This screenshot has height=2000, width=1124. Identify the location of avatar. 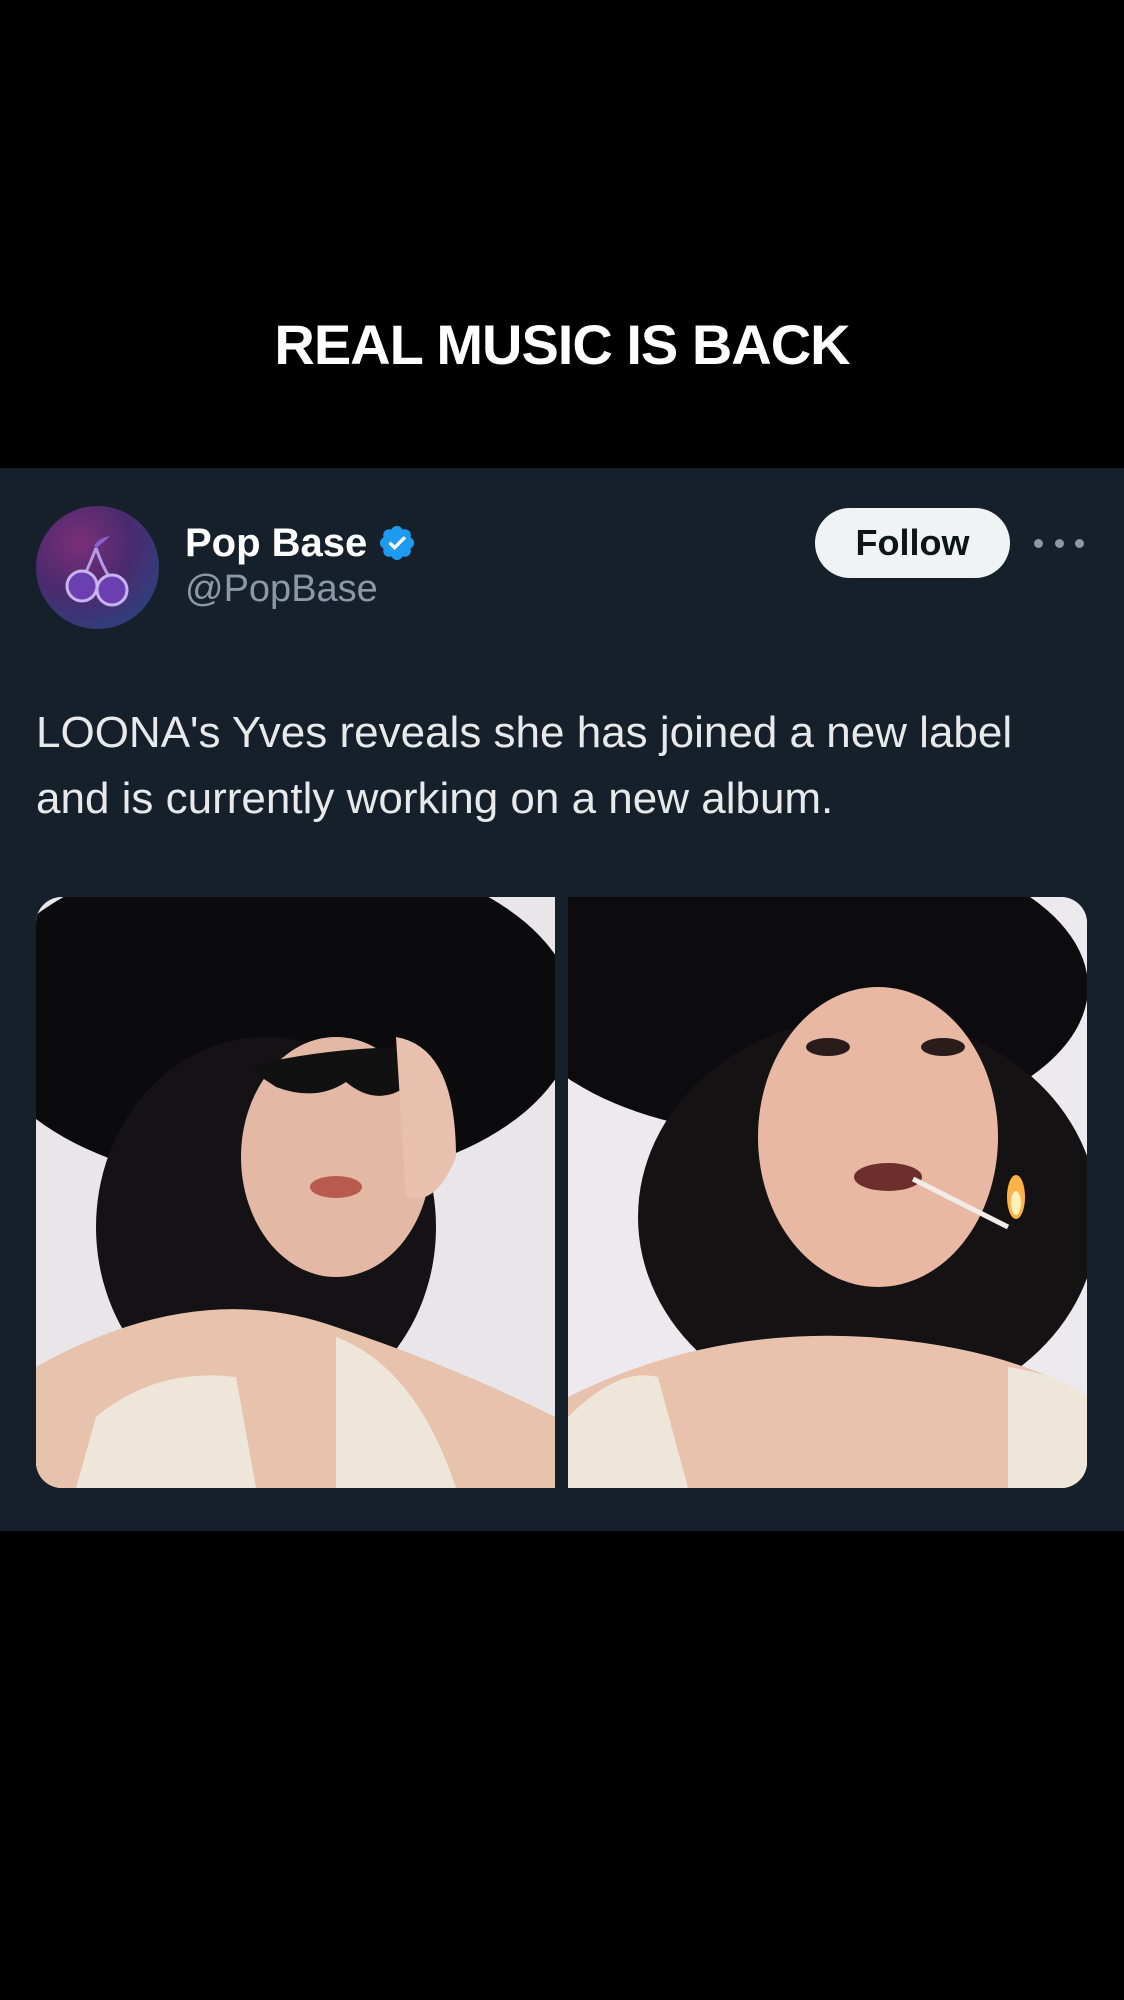
(97, 567).